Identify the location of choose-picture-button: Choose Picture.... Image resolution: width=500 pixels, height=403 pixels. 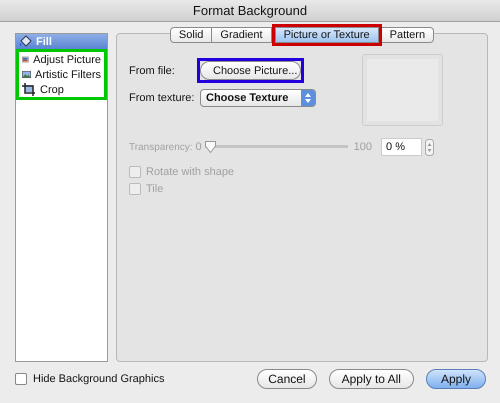
(250, 70).